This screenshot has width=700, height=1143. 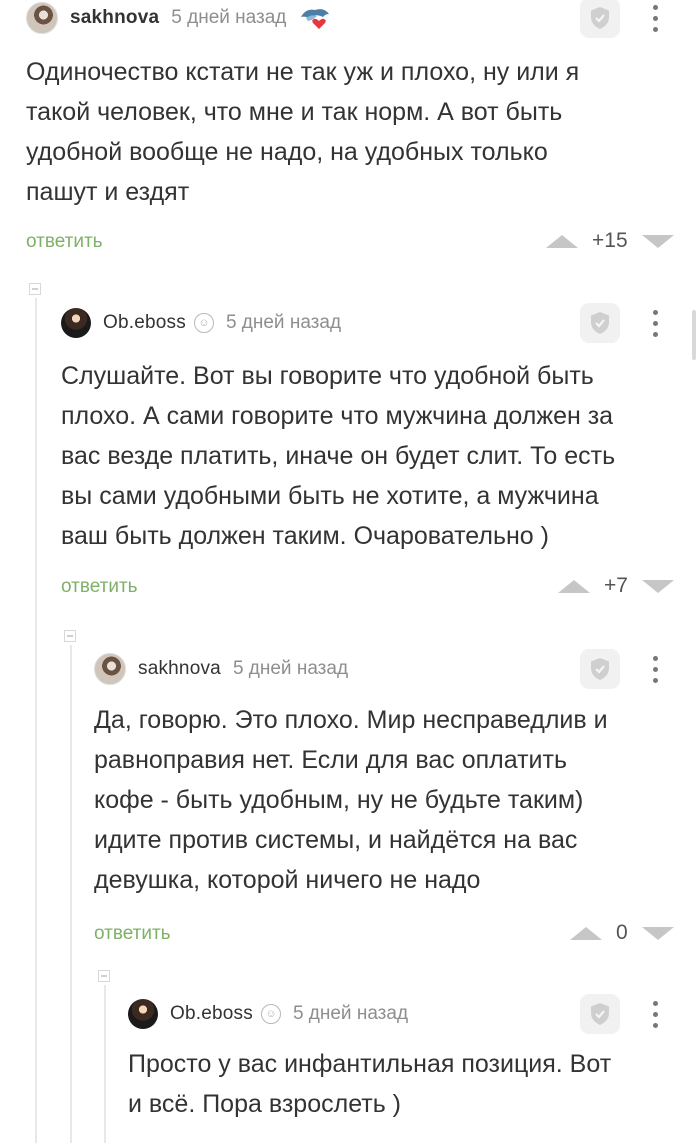 I want to click on award-badge-icon, so click(x=315, y=18).